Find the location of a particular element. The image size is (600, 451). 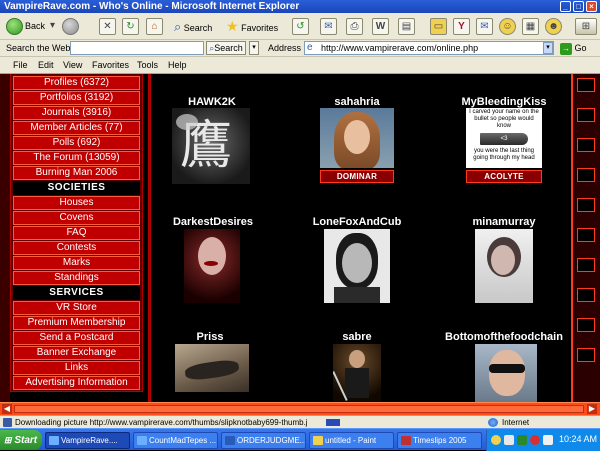

address-input: e http://www.vampirerave.com/online.php is located at coordinates (429, 48).